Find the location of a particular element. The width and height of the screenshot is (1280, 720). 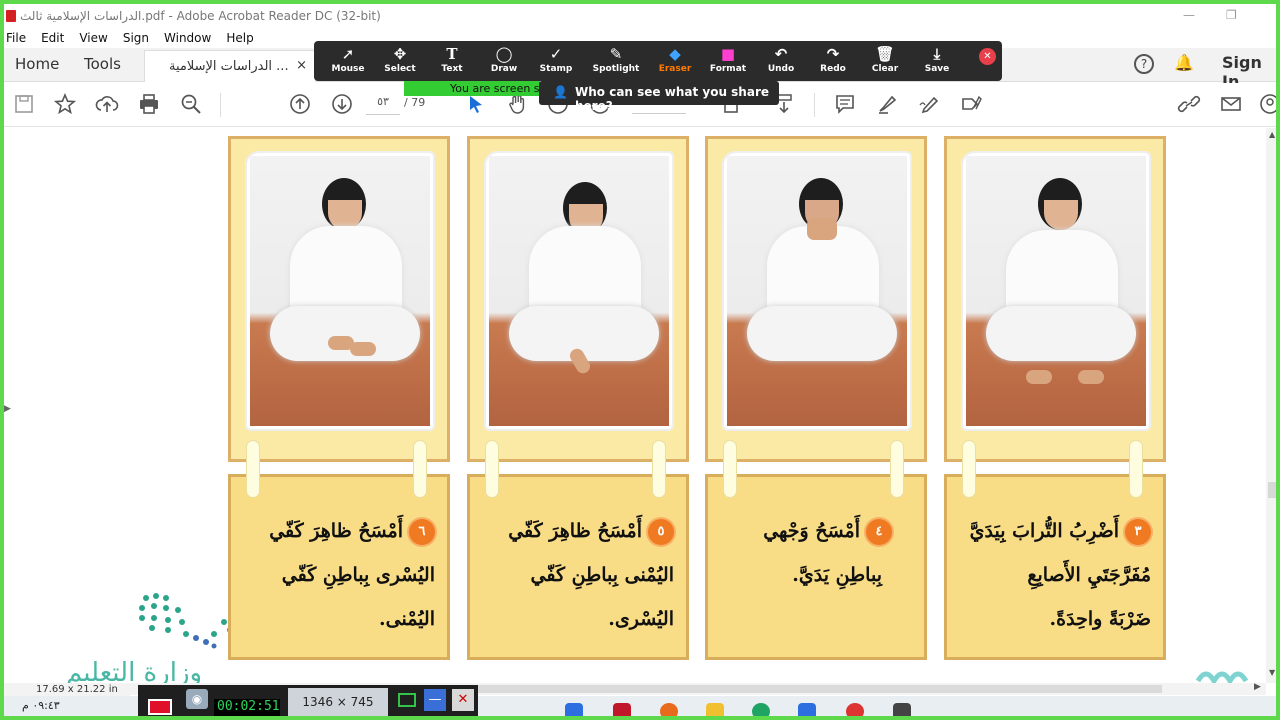

text-tool-icon: T is located at coordinates (452, 54).